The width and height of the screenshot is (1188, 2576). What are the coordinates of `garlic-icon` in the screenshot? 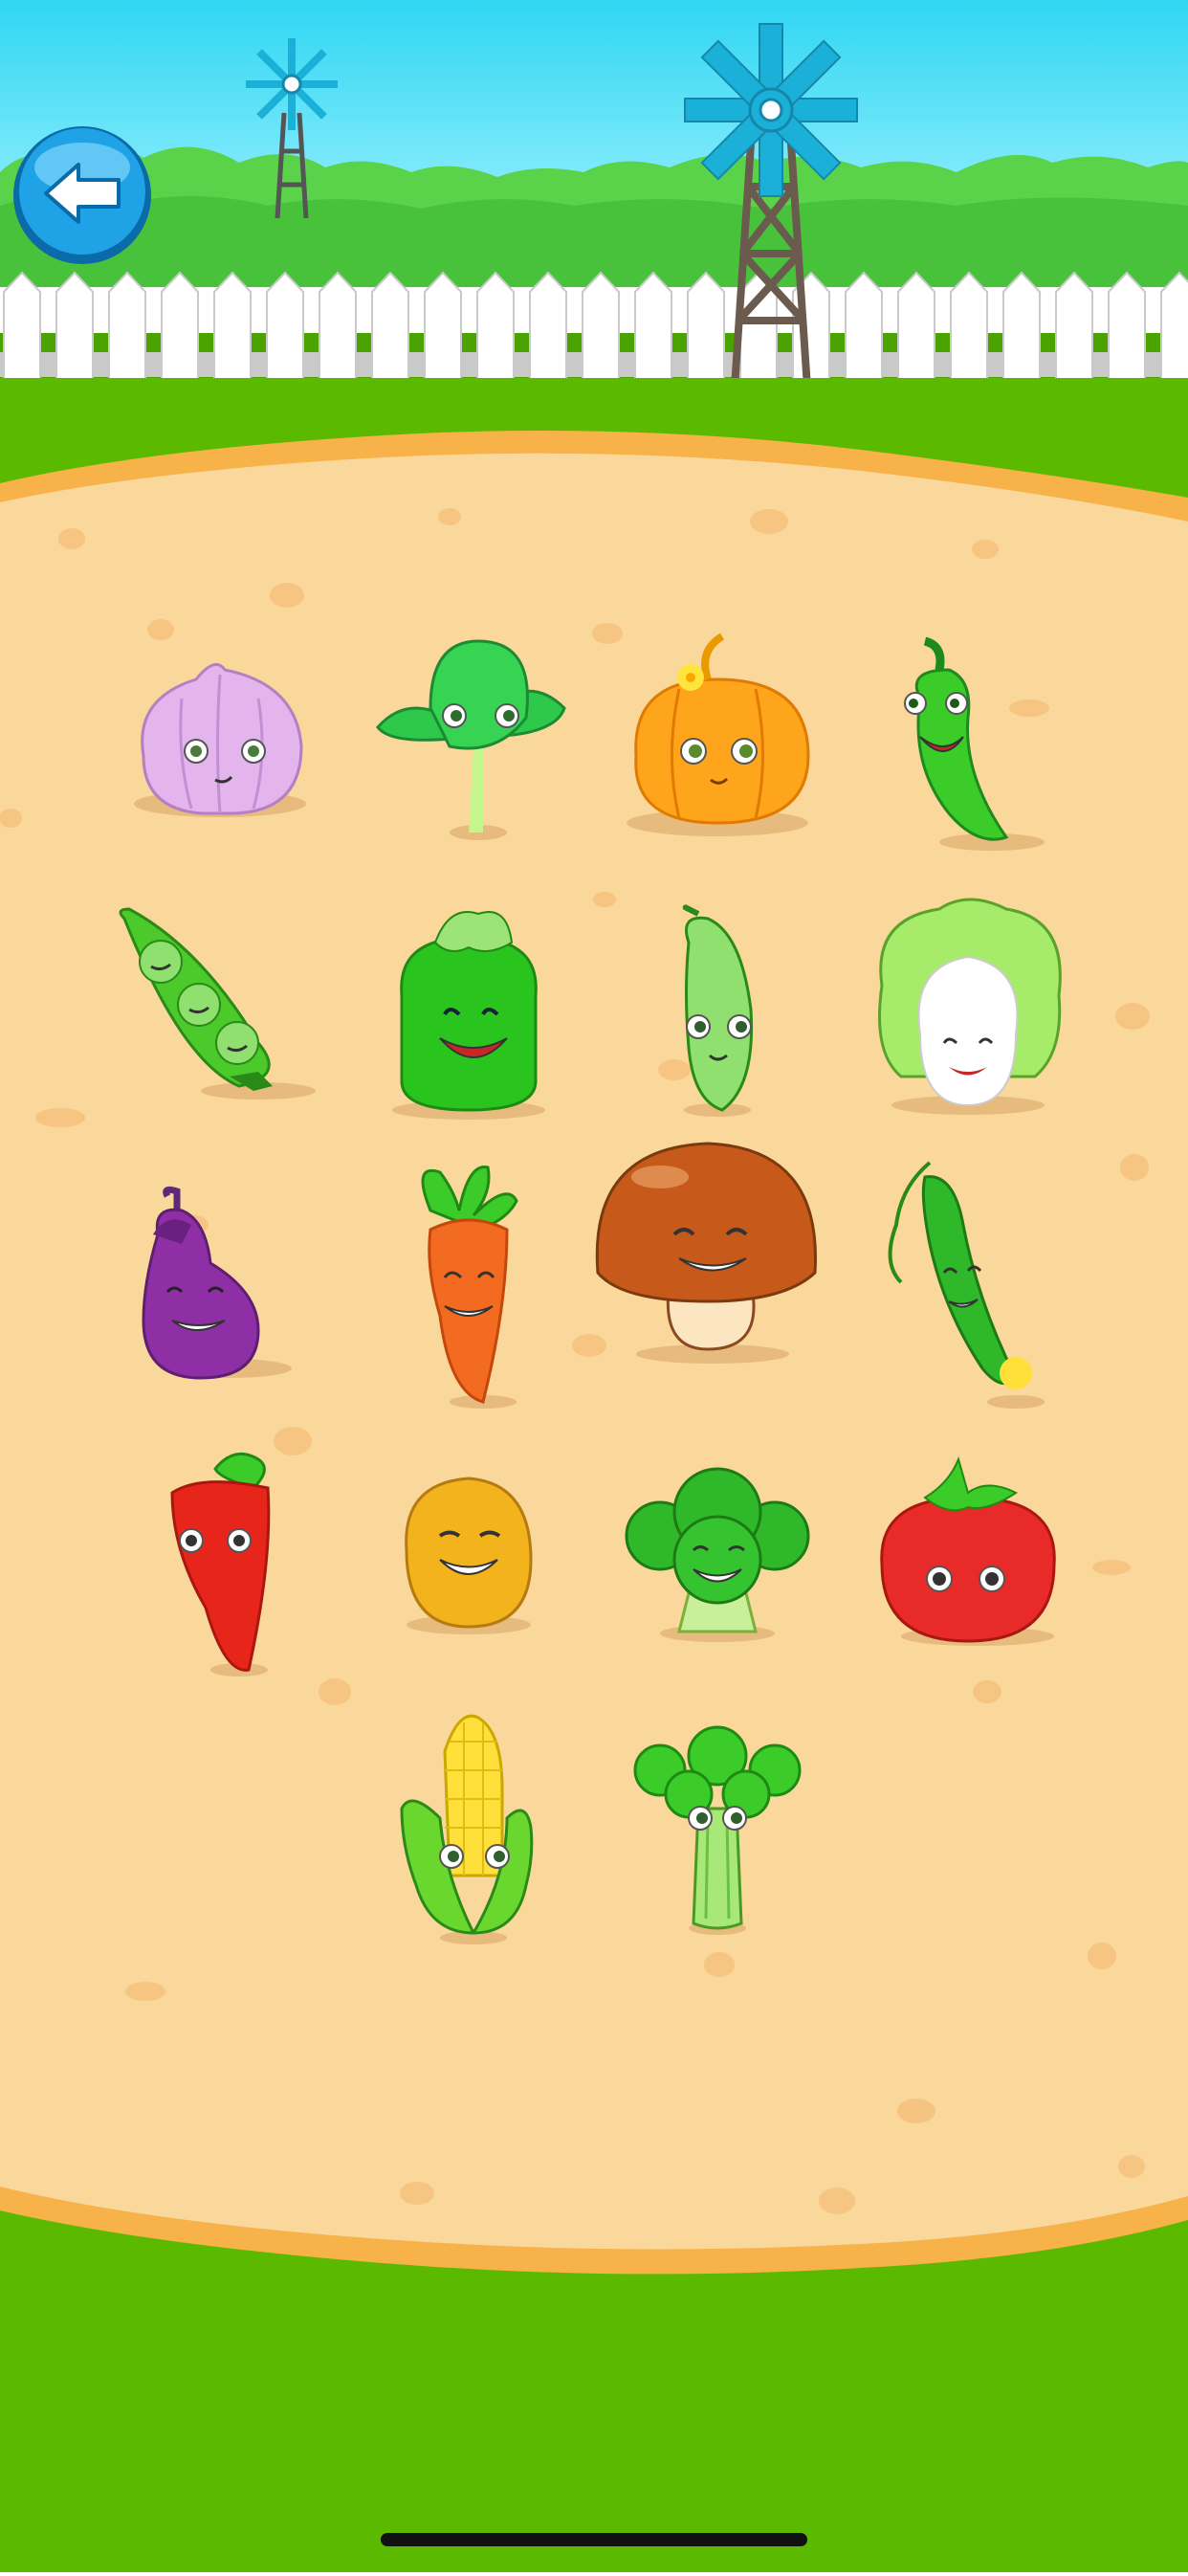 It's located at (220, 739).